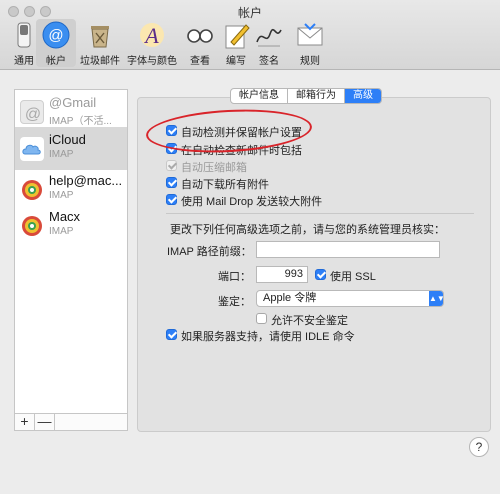 The image size is (500, 494). I want to click on toolbar-rules-button: 规则, so click(310, 43).